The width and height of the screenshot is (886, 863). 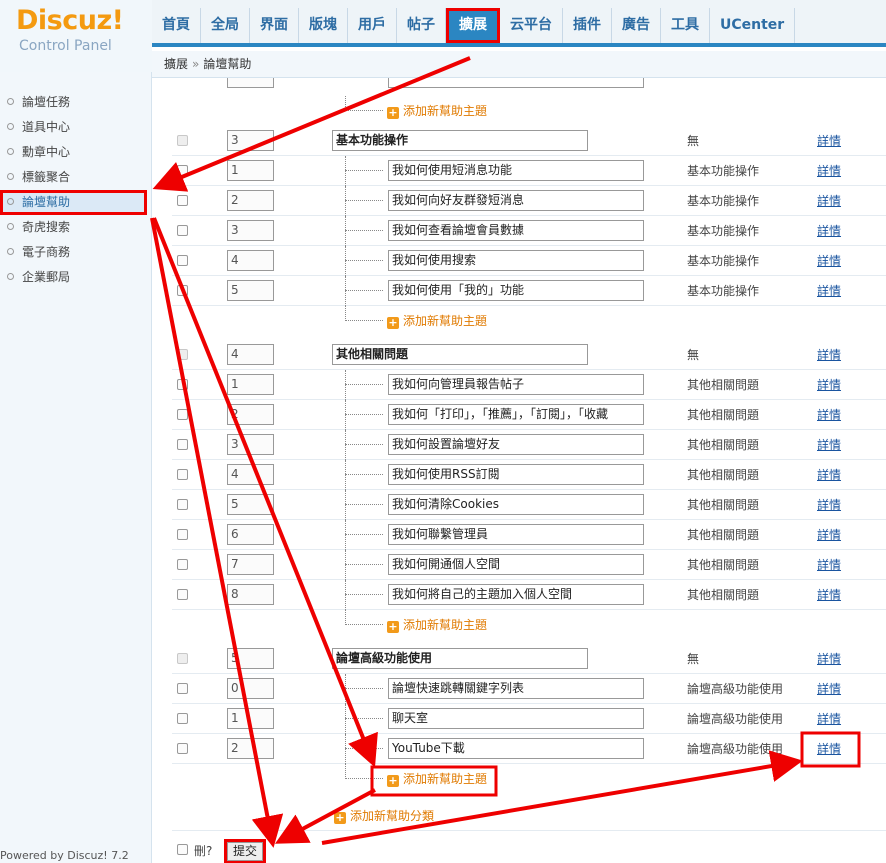 What do you see at coordinates (176, 64) in the screenshot?
I see `breadcrumb-parent: 擴展` at bounding box center [176, 64].